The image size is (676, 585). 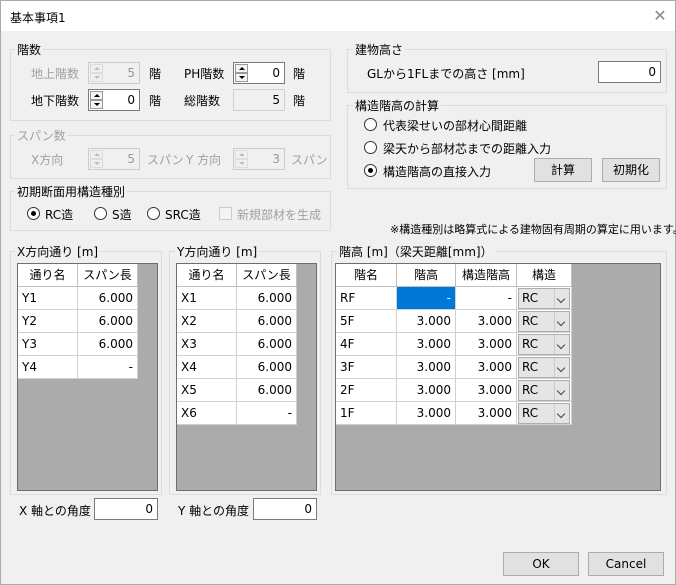 I want to click on y-grid-label: Y方向通り [m], so click(x=217, y=251).